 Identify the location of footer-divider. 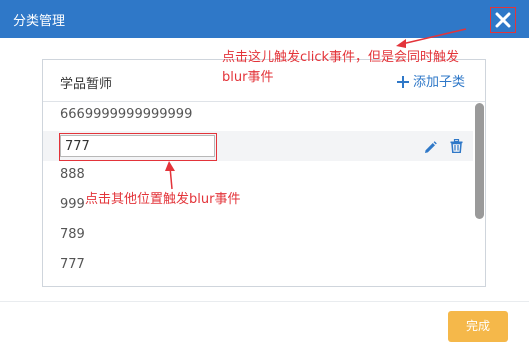
(264, 301).